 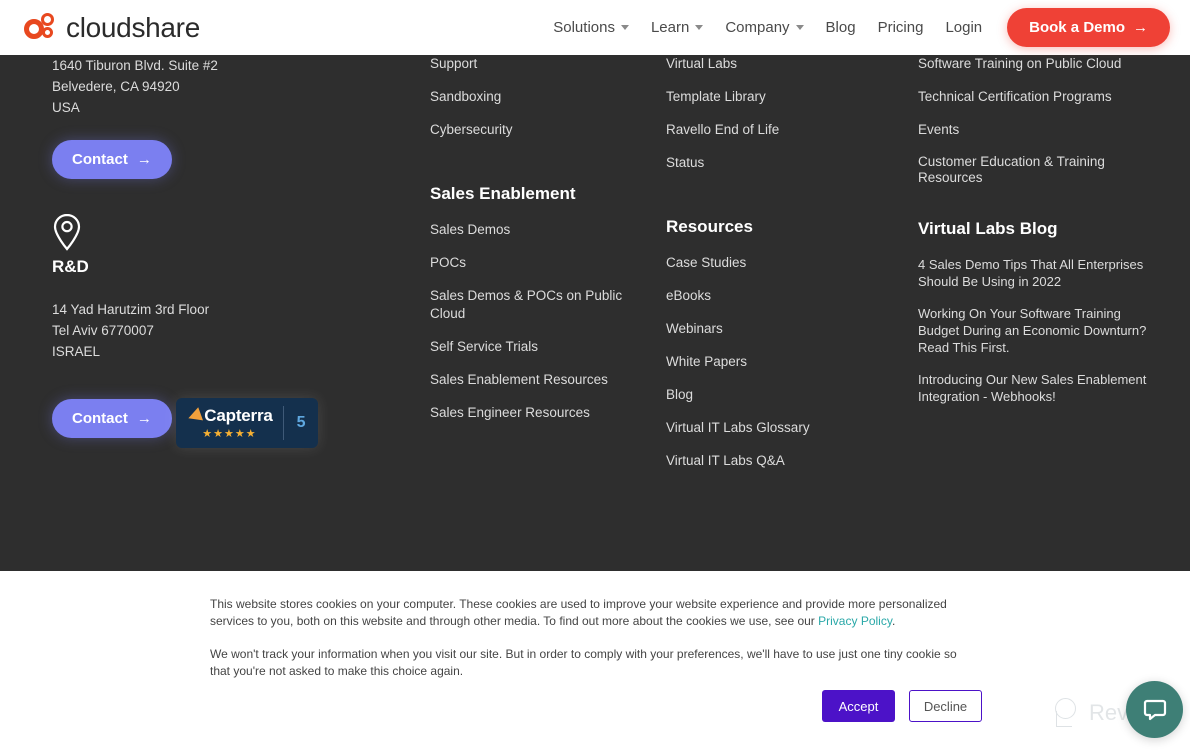 What do you see at coordinates (238, 415) in the screenshot?
I see `capterra-brand-label: Capterra` at bounding box center [238, 415].